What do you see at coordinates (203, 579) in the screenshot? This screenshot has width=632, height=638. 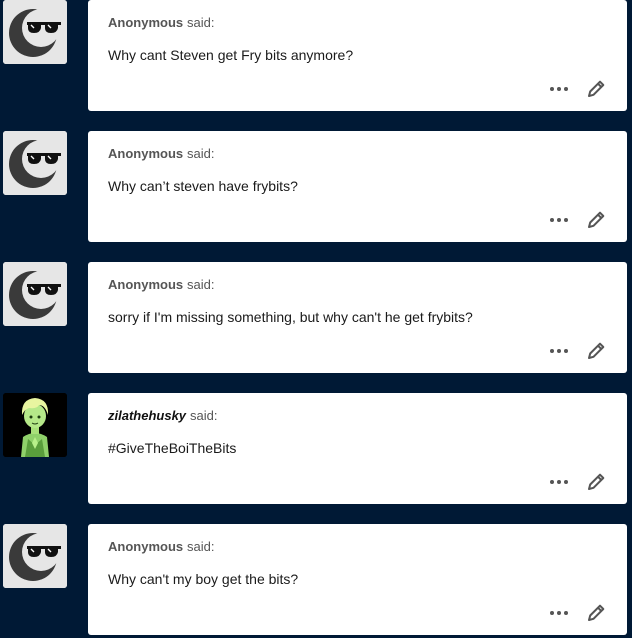 I see `question-text: Why can't my boy get the bits?` at bounding box center [203, 579].